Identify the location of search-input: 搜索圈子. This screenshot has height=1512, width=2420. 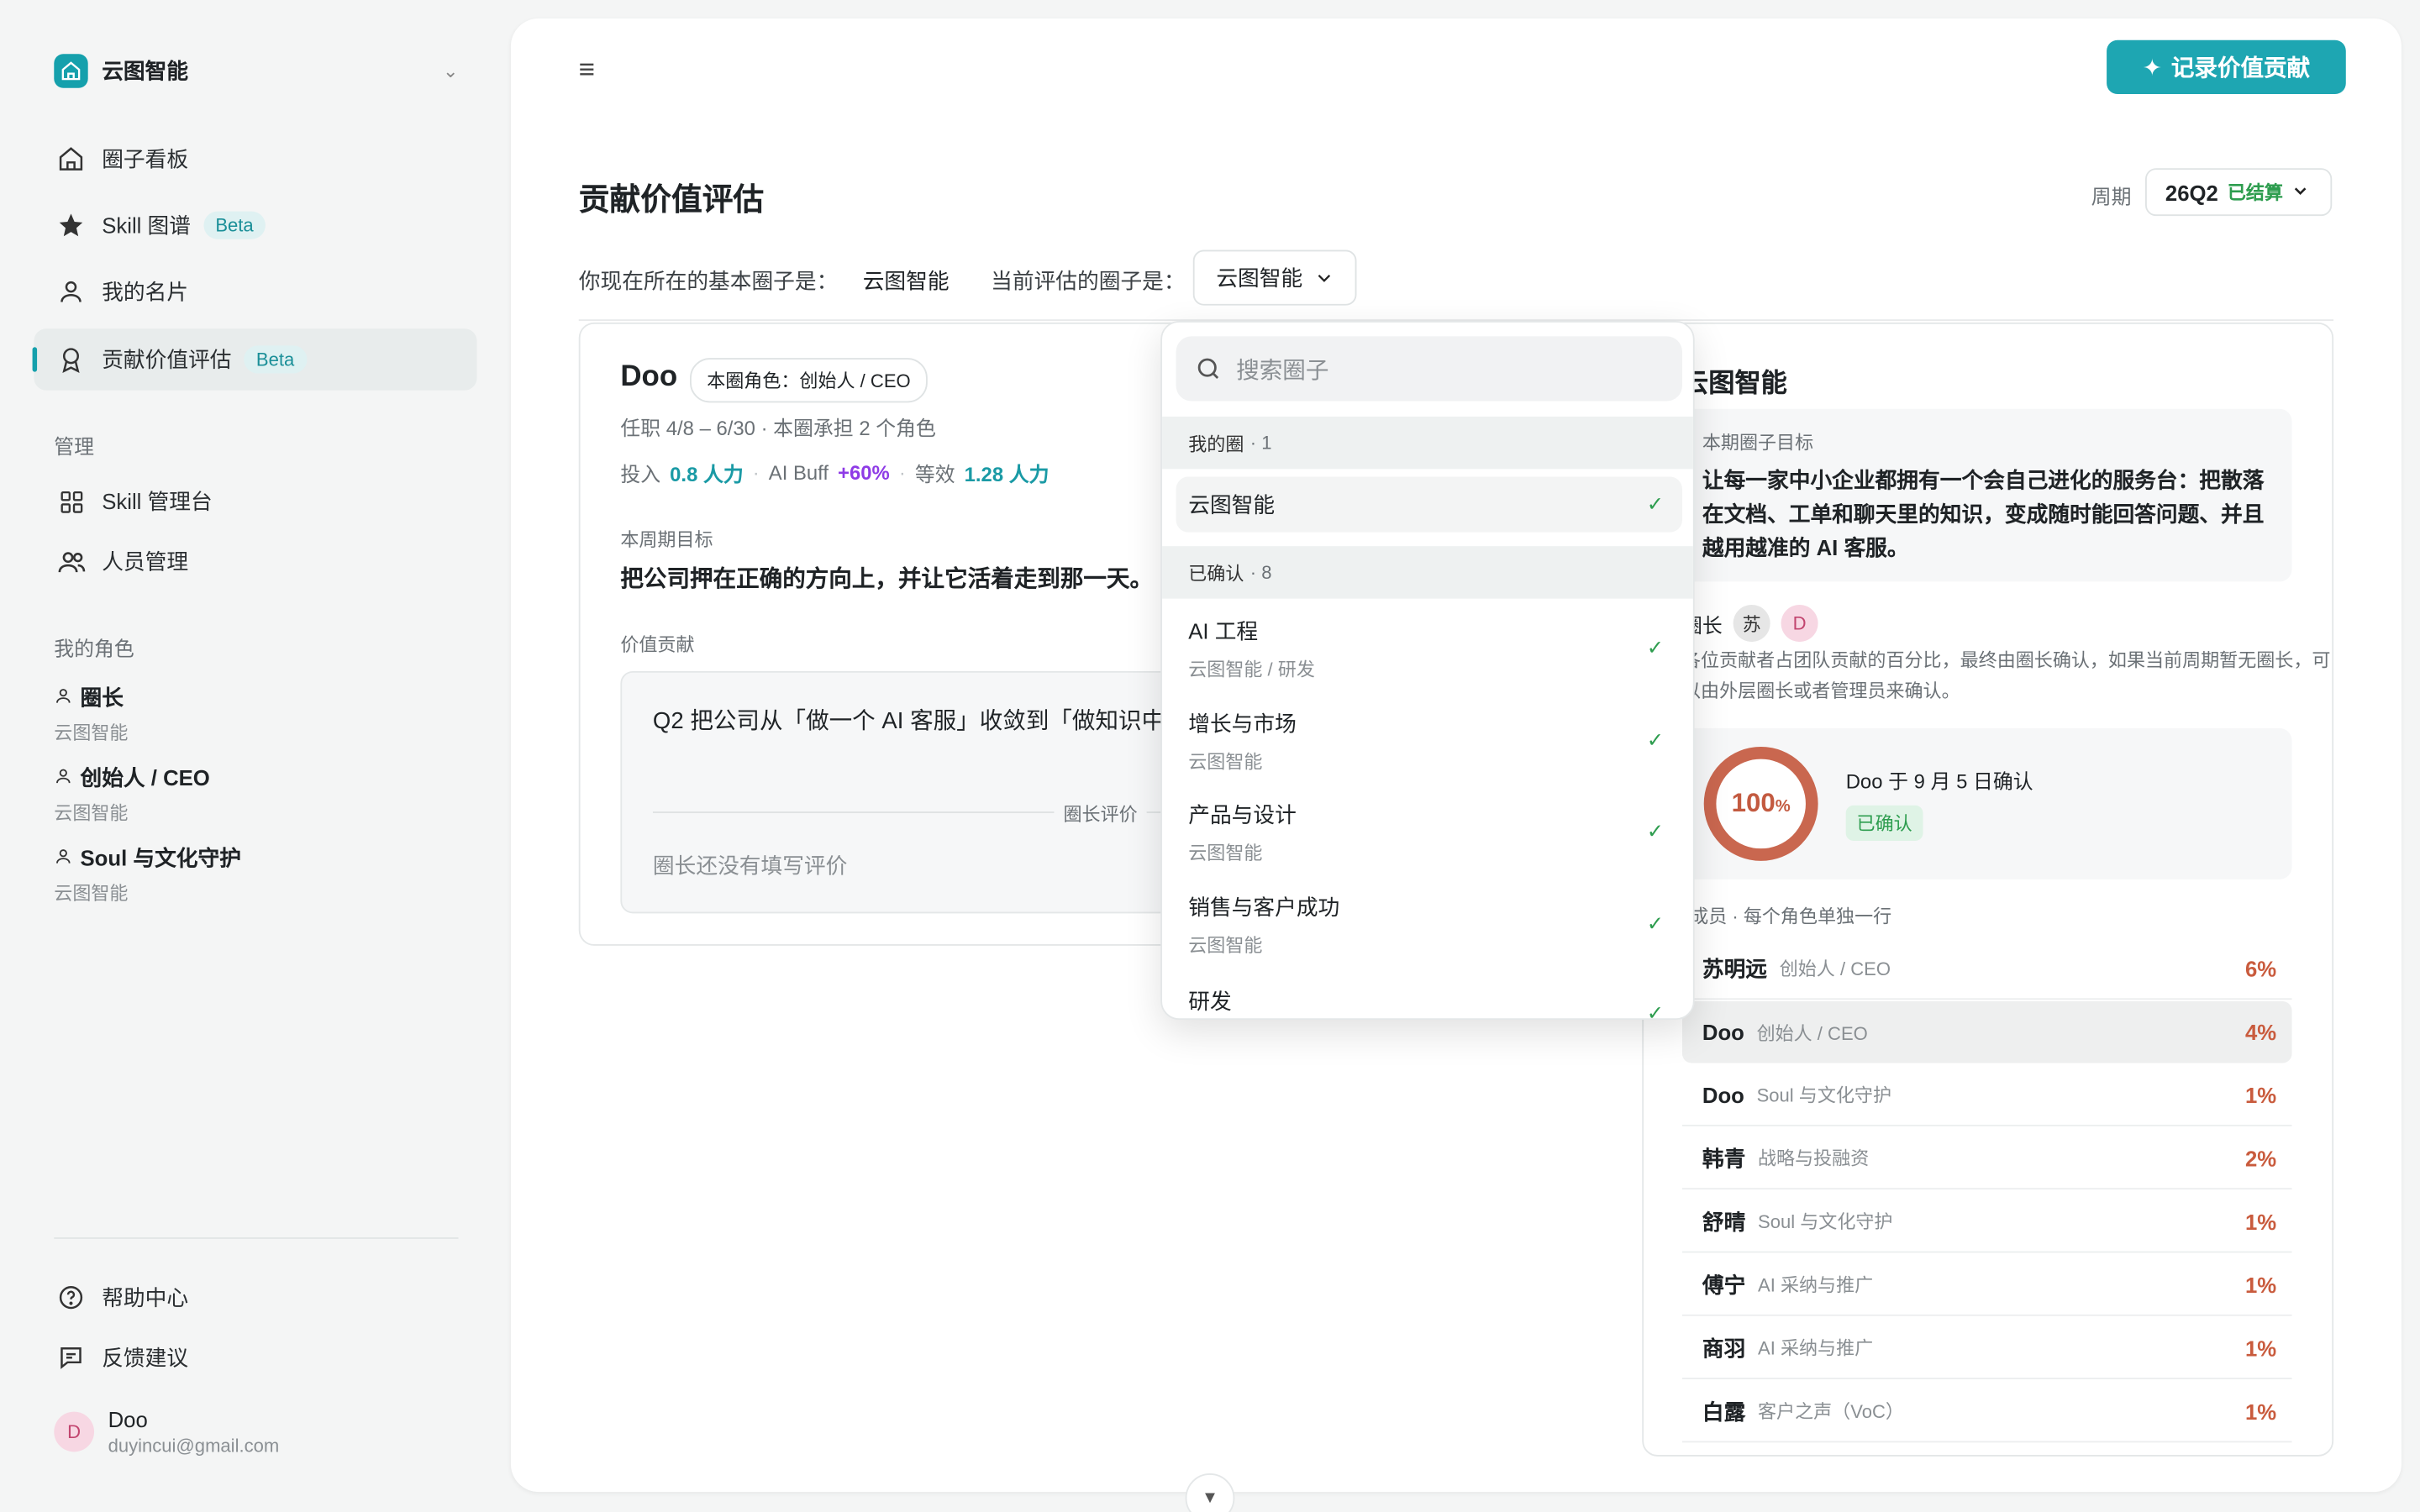
(1429, 369).